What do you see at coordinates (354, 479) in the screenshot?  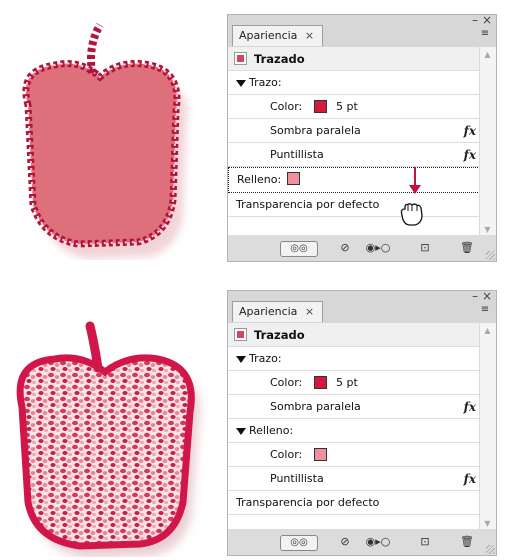 I see `fill-effect-row: Puntillista fx` at bounding box center [354, 479].